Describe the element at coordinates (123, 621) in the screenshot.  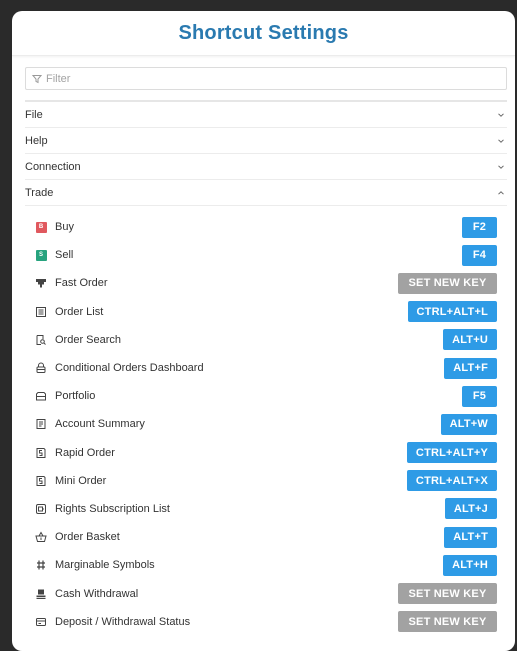
I see `item-label: Deposit / Withdrawal Status` at that location.